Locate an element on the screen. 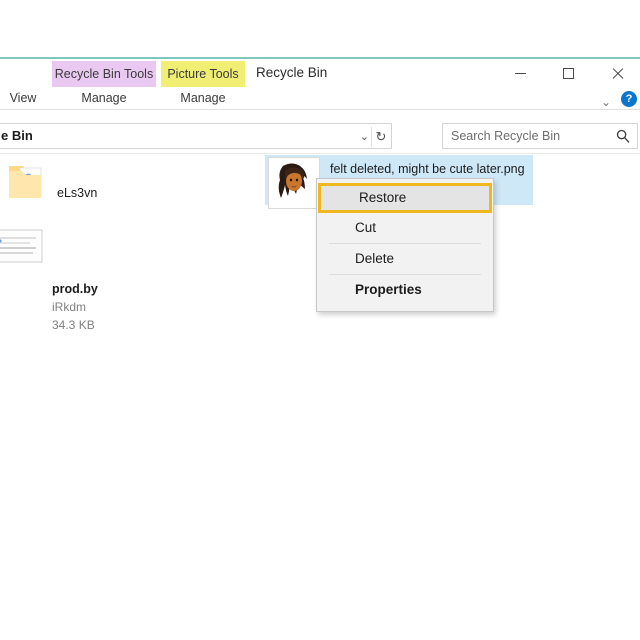 The height and width of the screenshot is (640, 640). navigation-bar: e Bin ⌄ ↻ Search Recycle Bin is located at coordinates (320, 138).